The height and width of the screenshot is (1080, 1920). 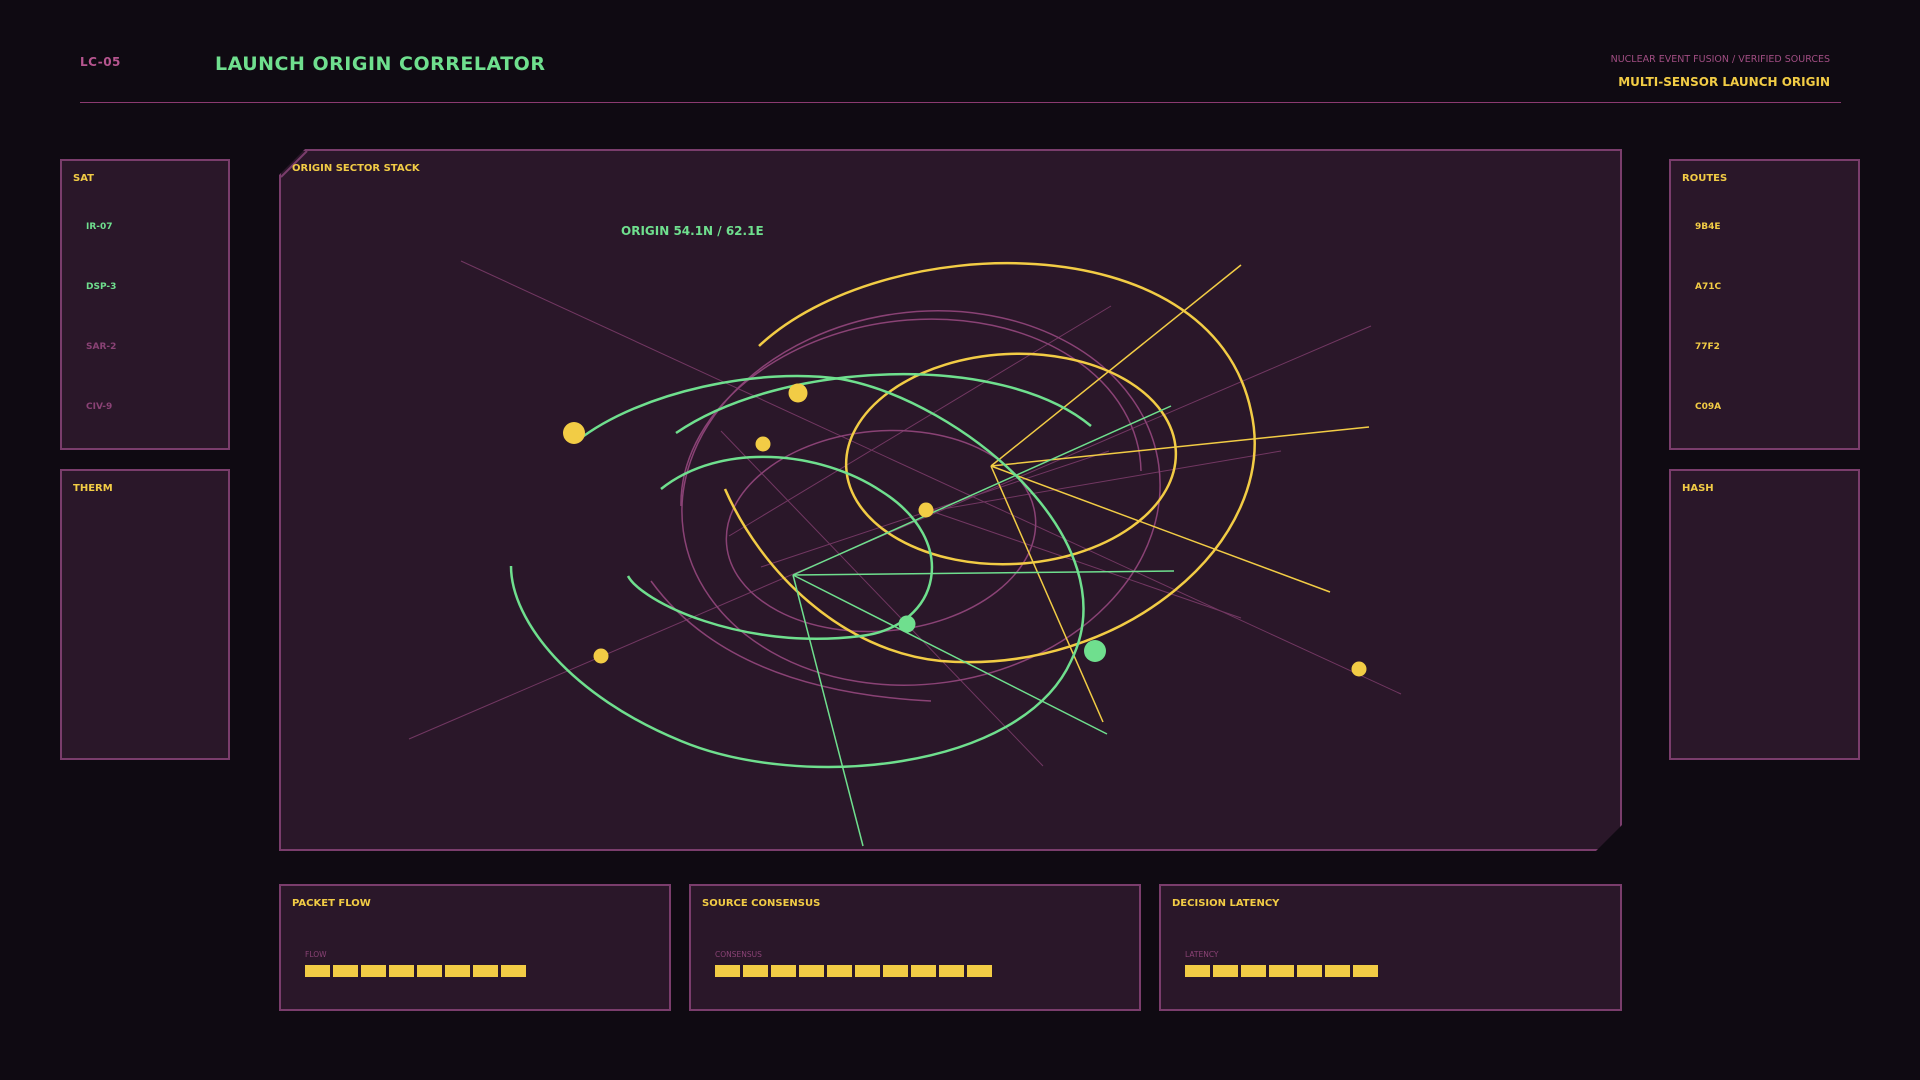 I want to click on decision-latency-title: DECISION LATENCY, so click(x=1226, y=903).